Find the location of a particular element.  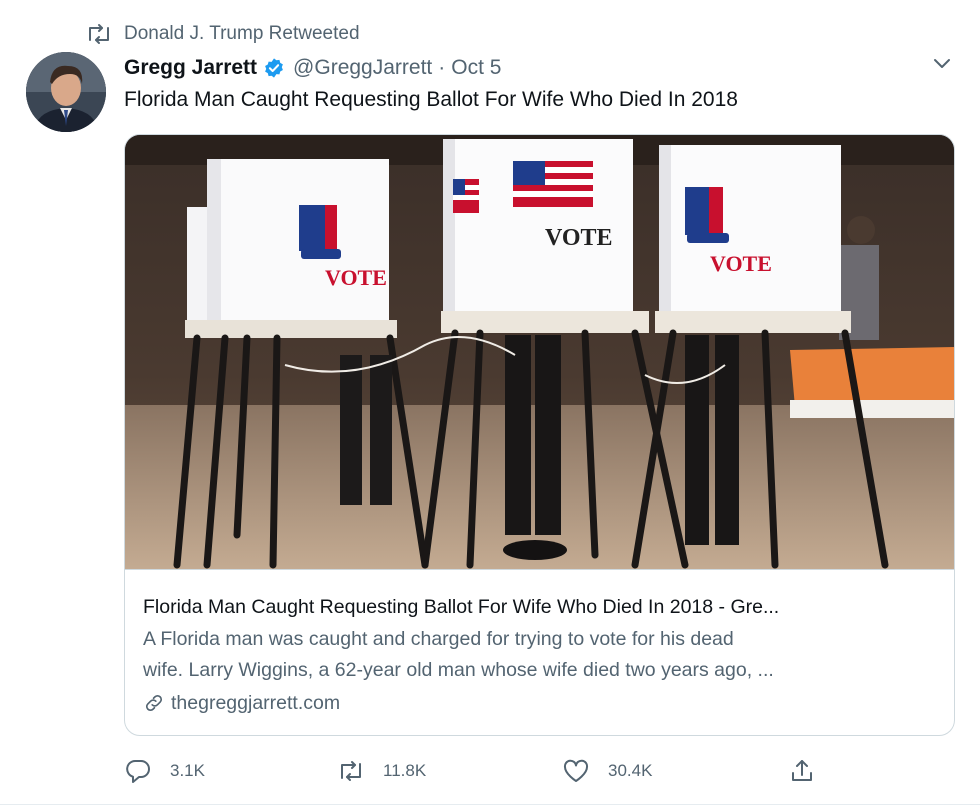

card-domain: thegreggjarrett.com is located at coordinates (256, 702).